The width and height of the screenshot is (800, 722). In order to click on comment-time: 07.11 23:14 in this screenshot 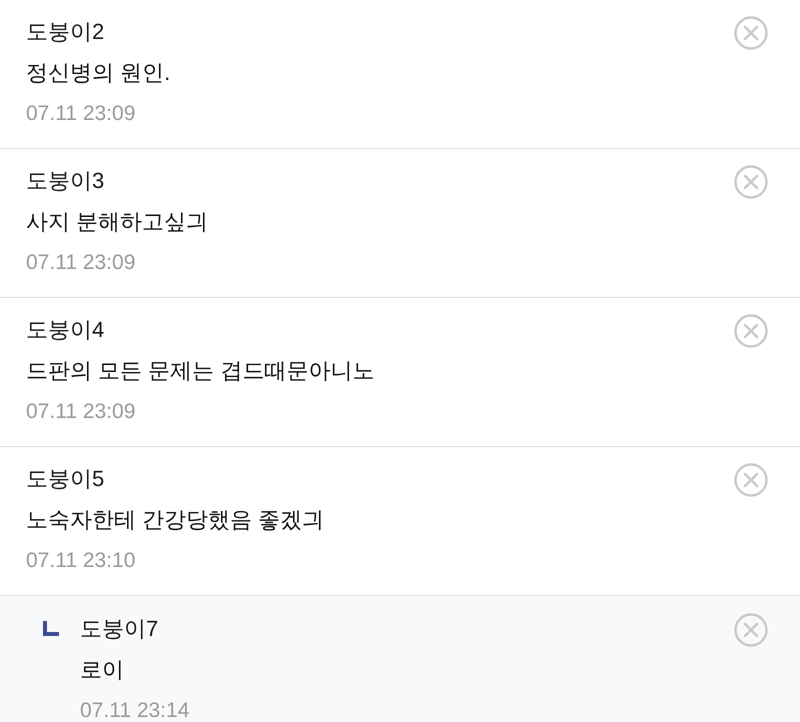, I will do `click(135, 710)`.